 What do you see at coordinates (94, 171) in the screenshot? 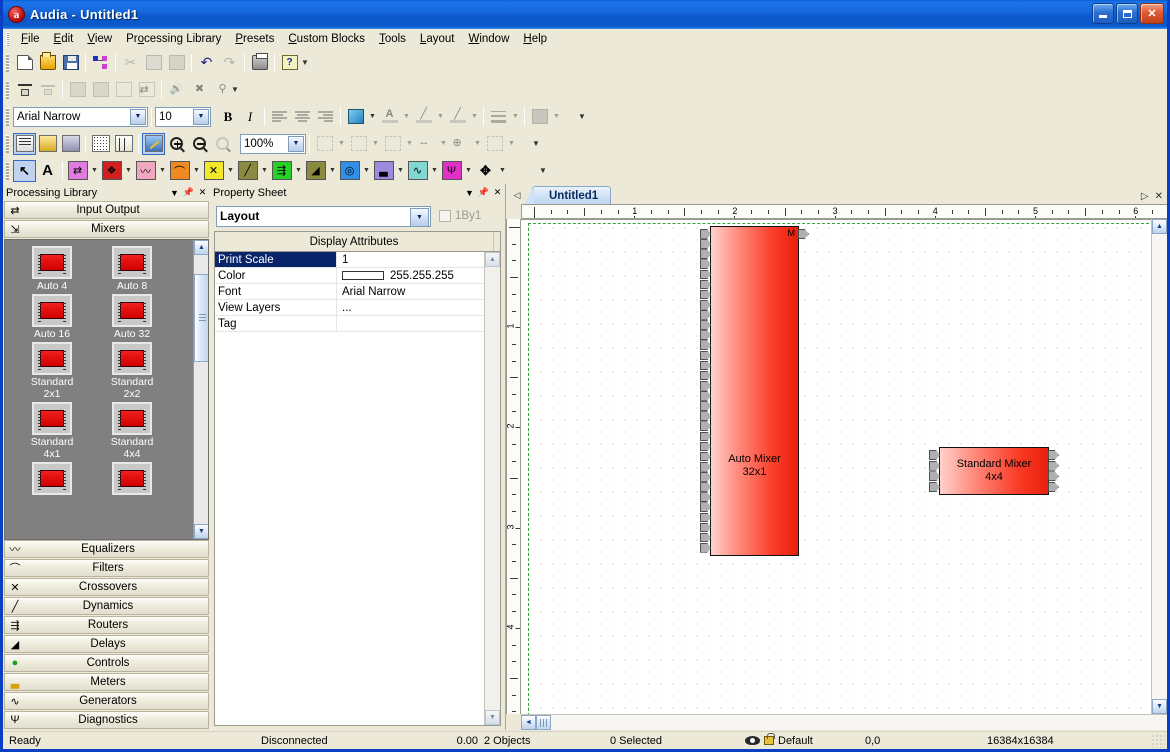
I see `input-output-tool-dropdown: ▼` at bounding box center [94, 171].